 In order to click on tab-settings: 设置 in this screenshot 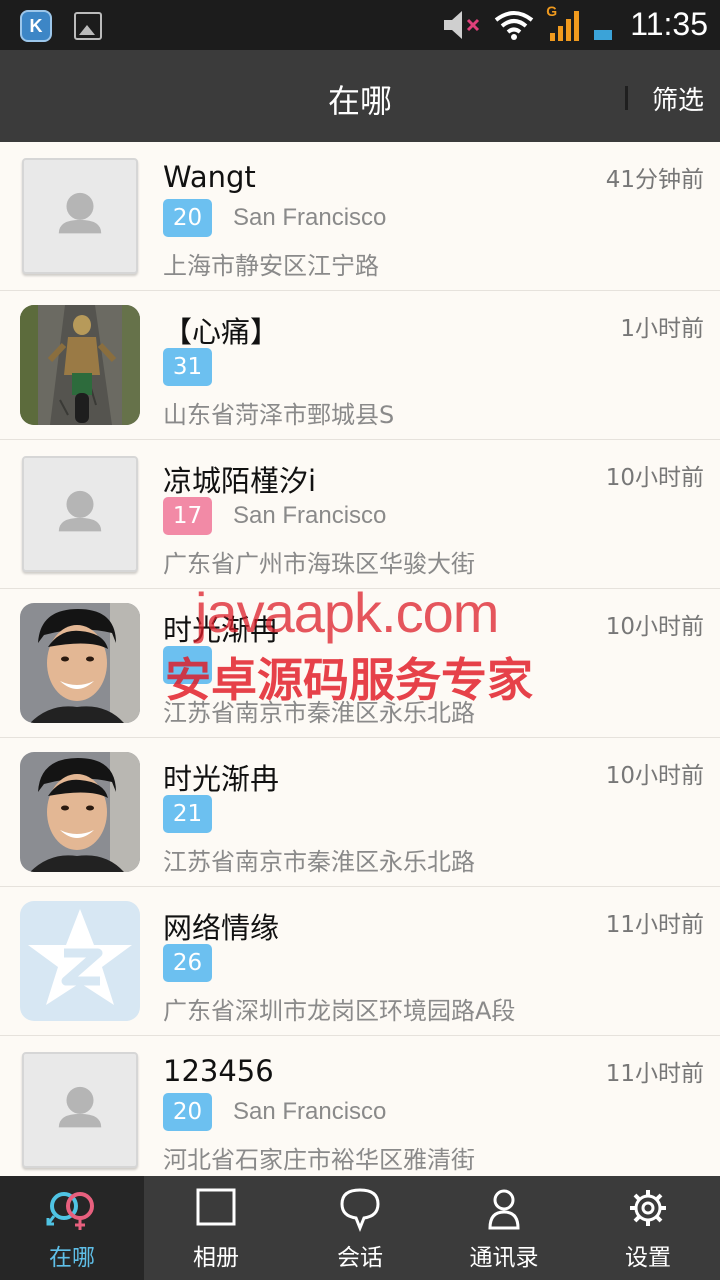, I will do `click(648, 1228)`.